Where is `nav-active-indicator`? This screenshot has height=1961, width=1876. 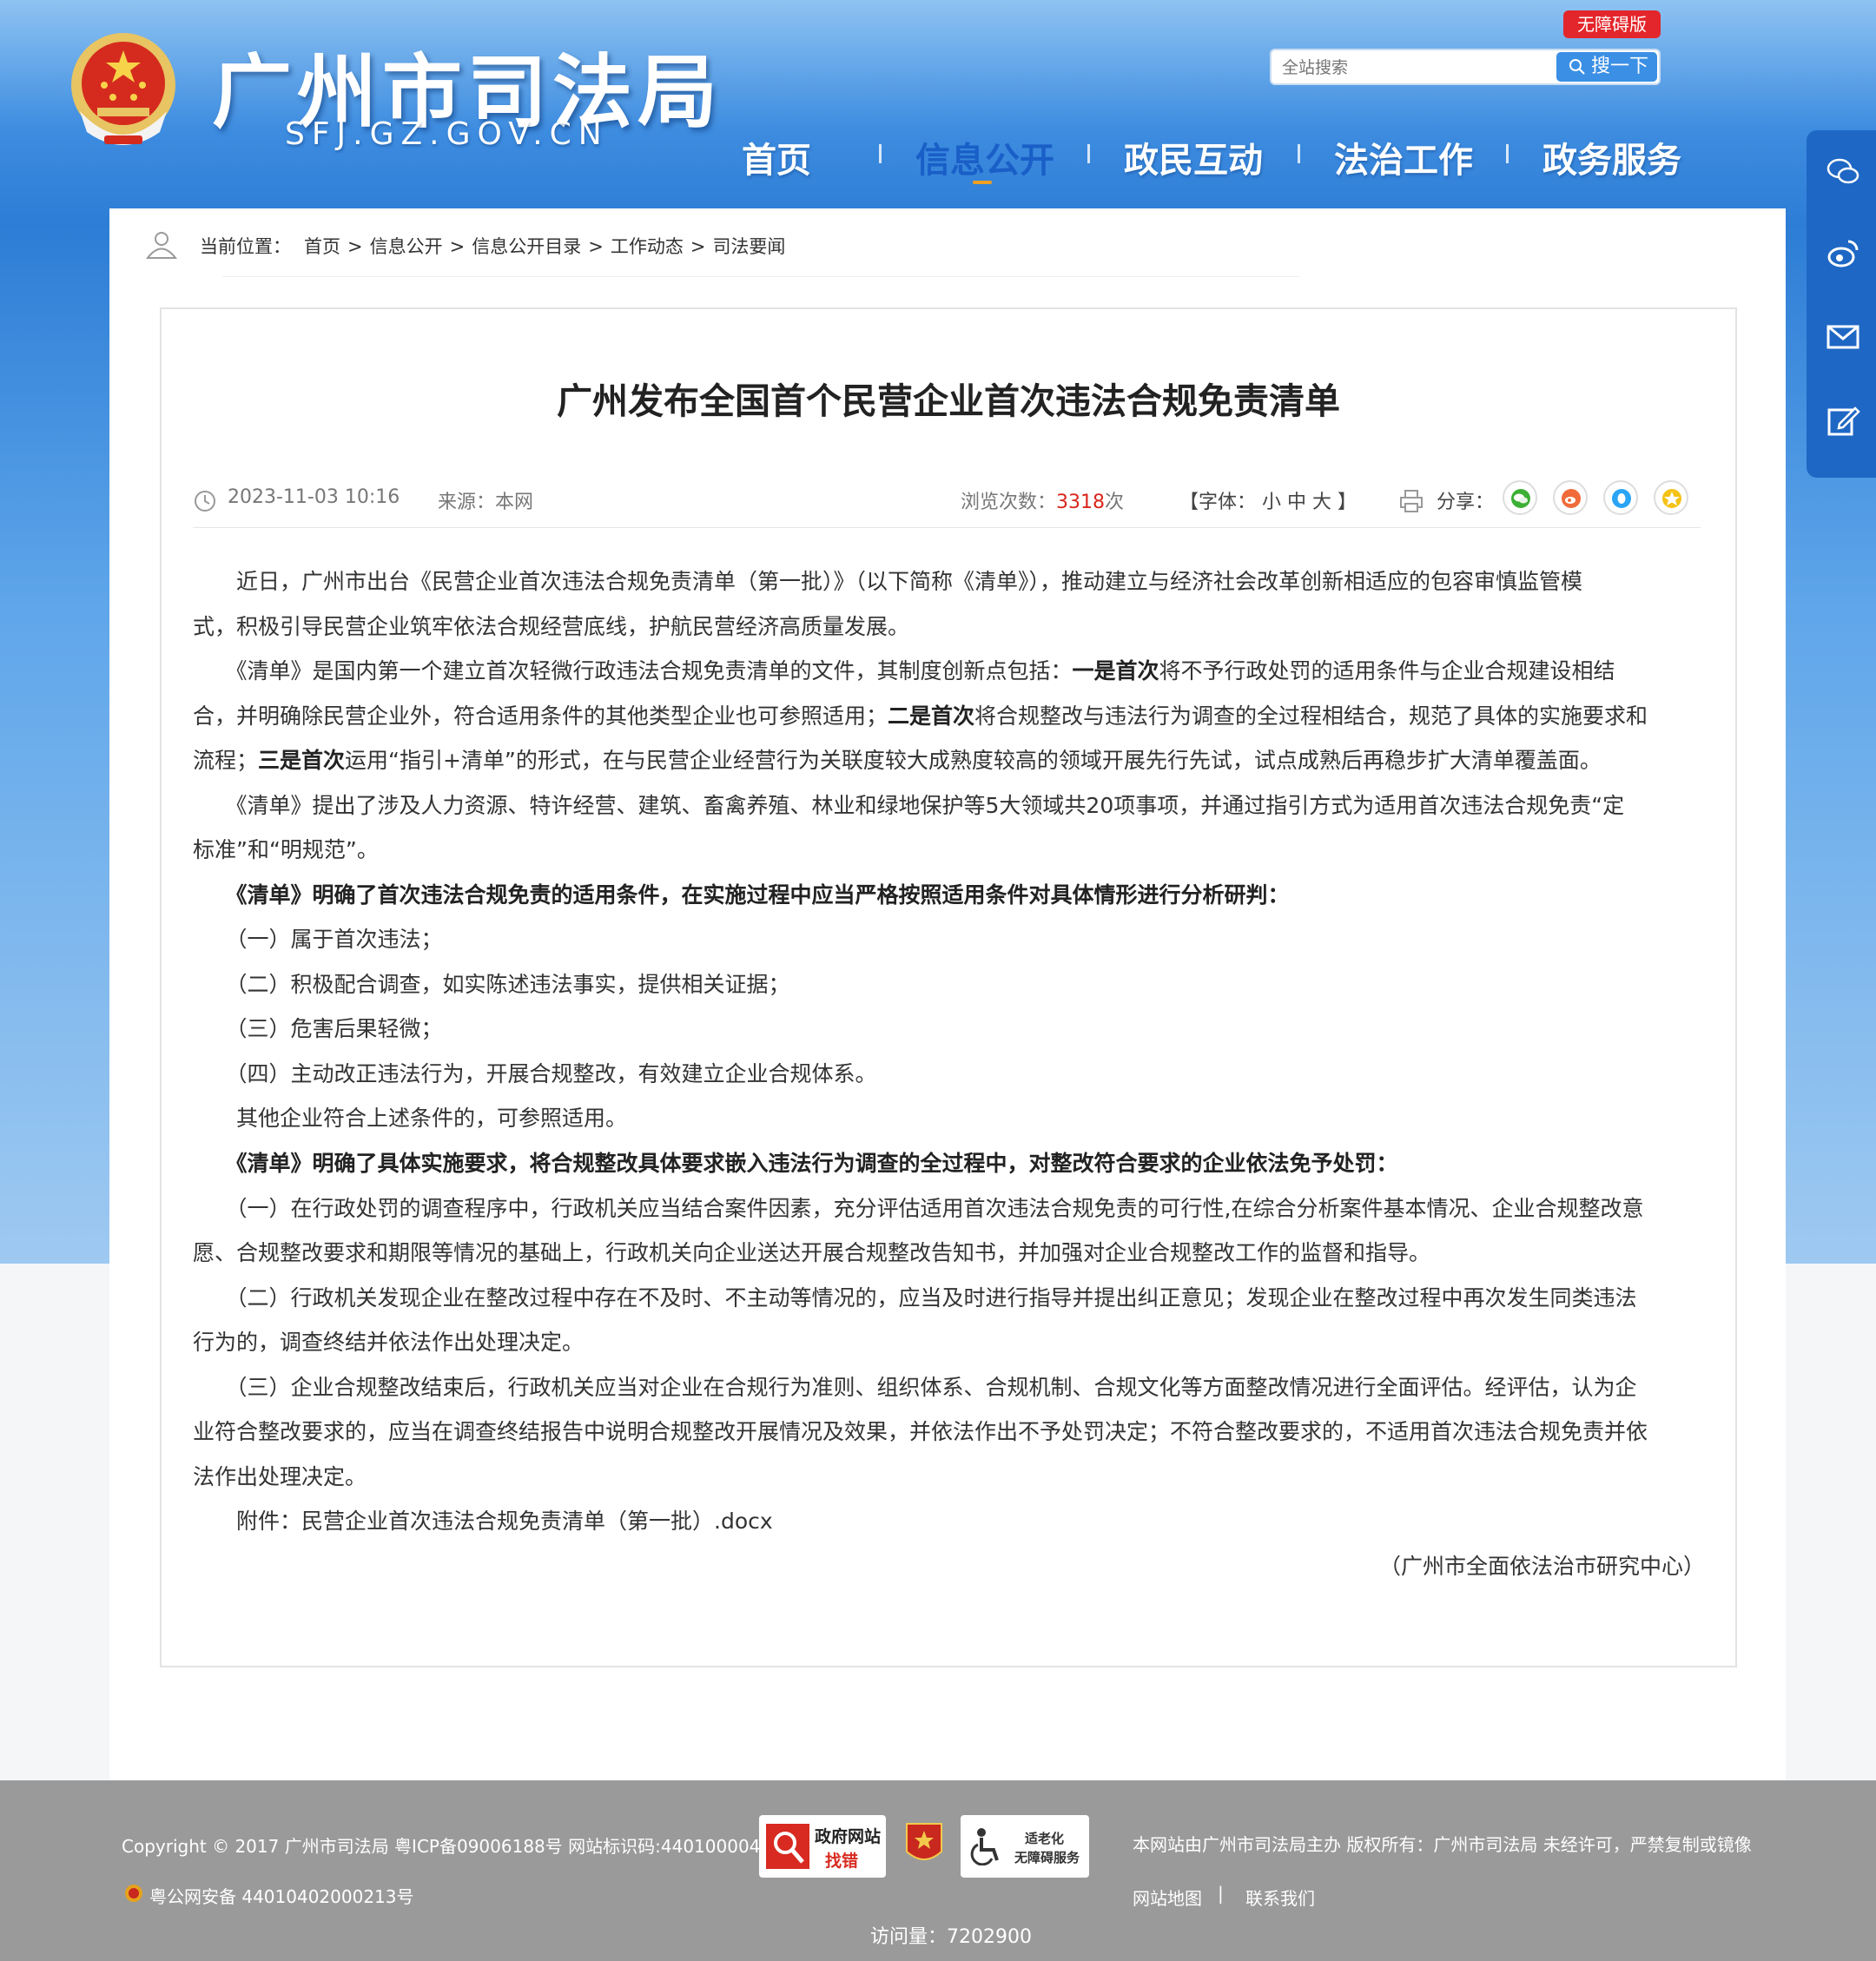 nav-active-indicator is located at coordinates (982, 183).